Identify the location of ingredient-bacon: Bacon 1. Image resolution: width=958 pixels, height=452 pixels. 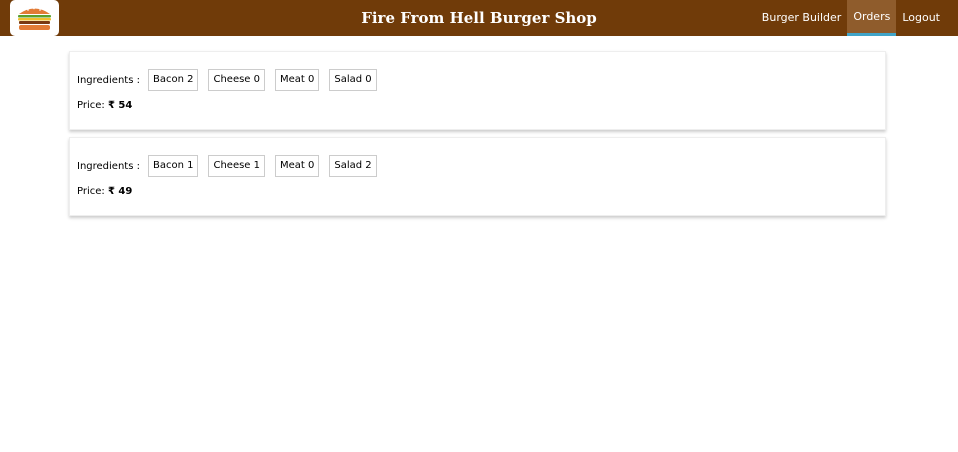
(173, 166).